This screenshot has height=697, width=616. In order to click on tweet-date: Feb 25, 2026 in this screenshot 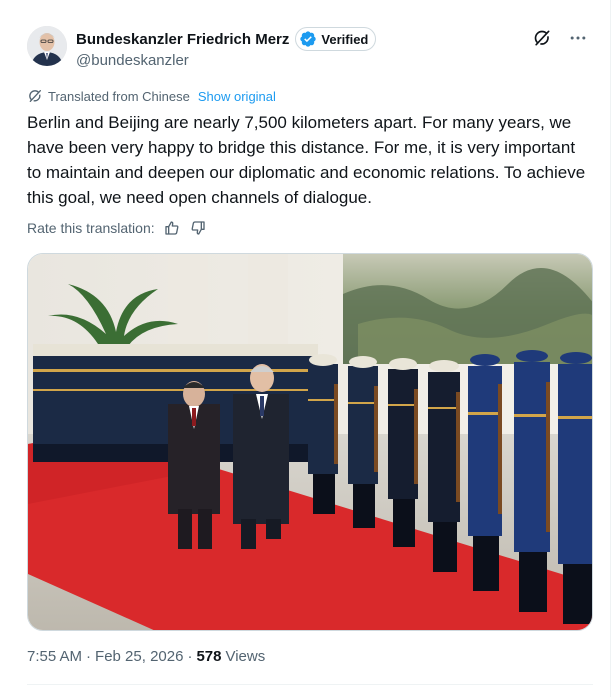, I will do `click(139, 656)`.